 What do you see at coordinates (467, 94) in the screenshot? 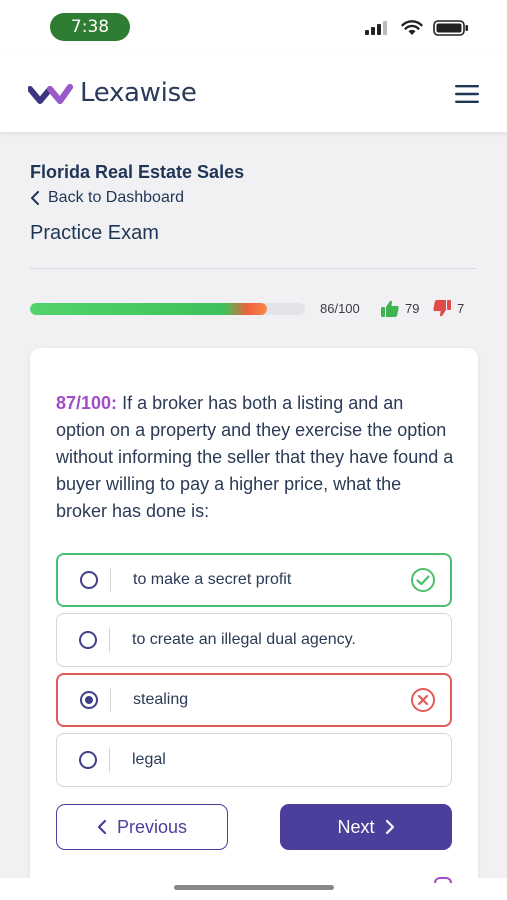
I see `menu-icon` at bounding box center [467, 94].